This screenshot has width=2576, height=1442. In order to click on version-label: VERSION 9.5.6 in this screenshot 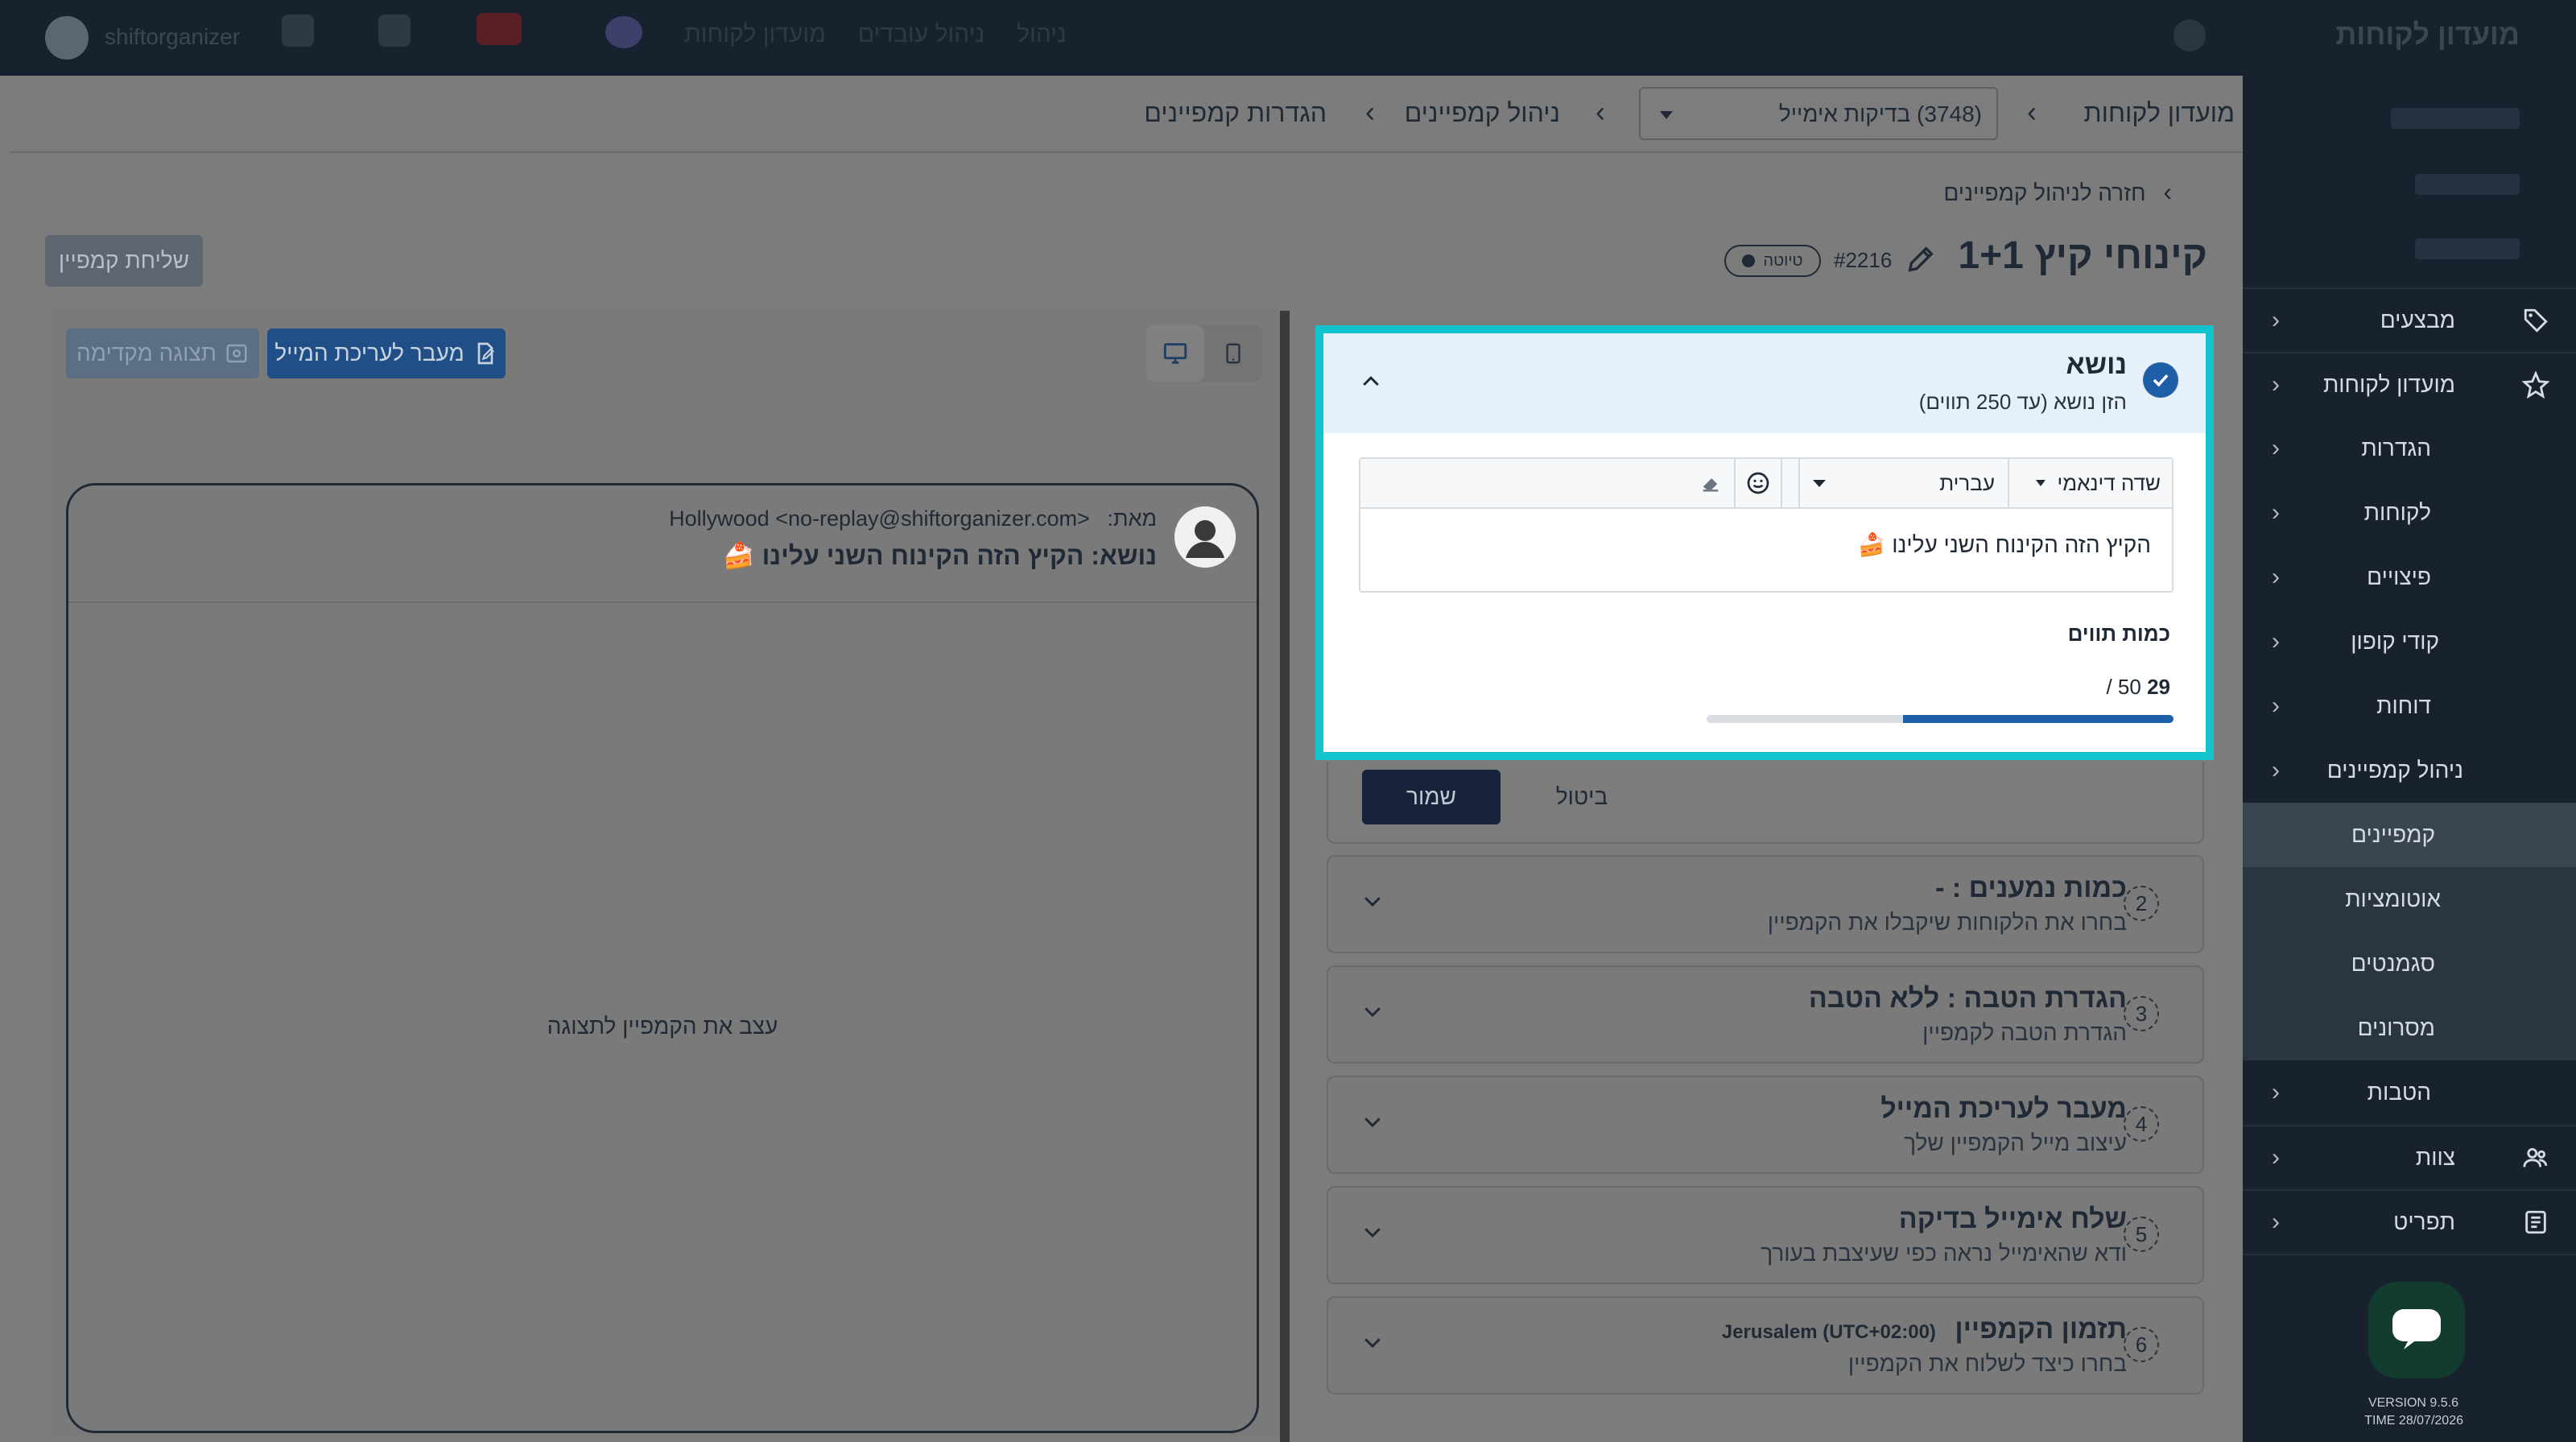, I will do `click(2413, 1403)`.